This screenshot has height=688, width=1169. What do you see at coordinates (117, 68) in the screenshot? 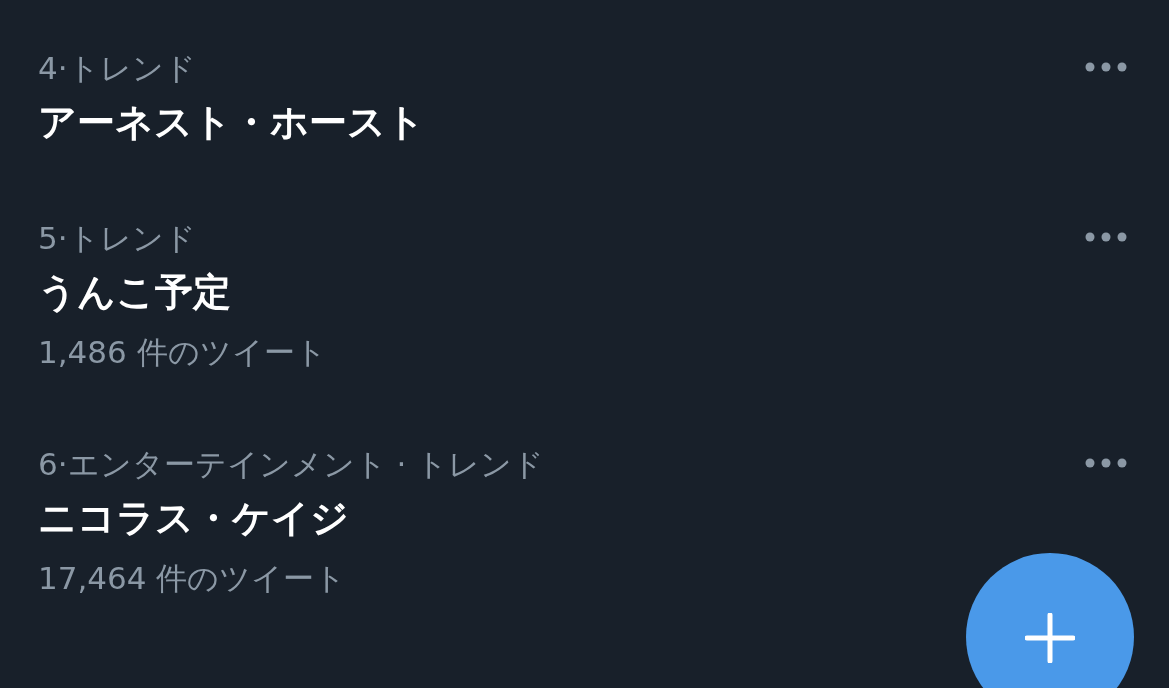
I see `trend-category: 4·トレンド` at bounding box center [117, 68].